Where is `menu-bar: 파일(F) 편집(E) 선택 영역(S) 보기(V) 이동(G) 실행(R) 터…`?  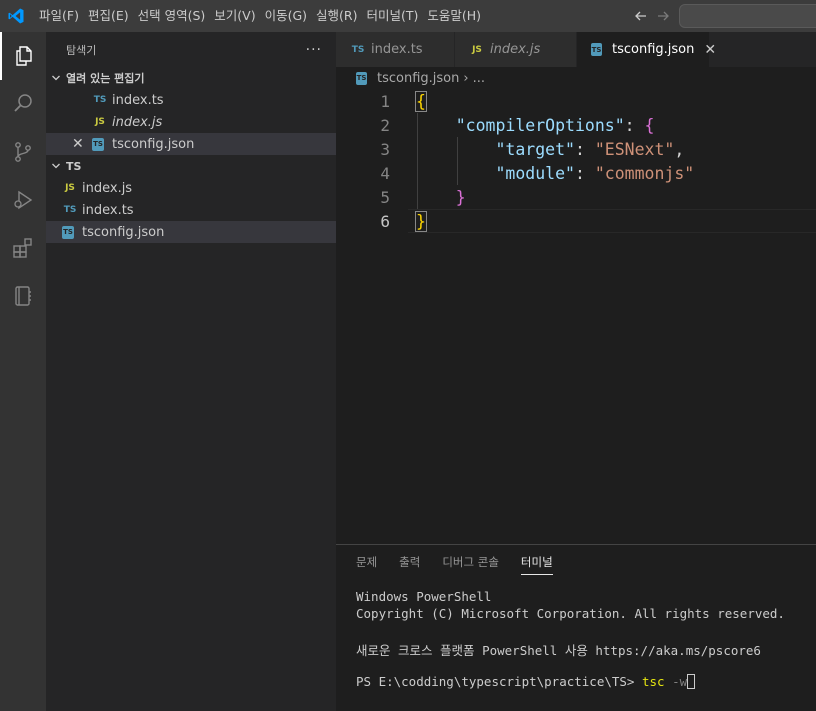 menu-bar: 파일(F) 편집(E) 선택 영역(S) 보기(V) 이동(G) 실행(R) 터… is located at coordinates (260, 16).